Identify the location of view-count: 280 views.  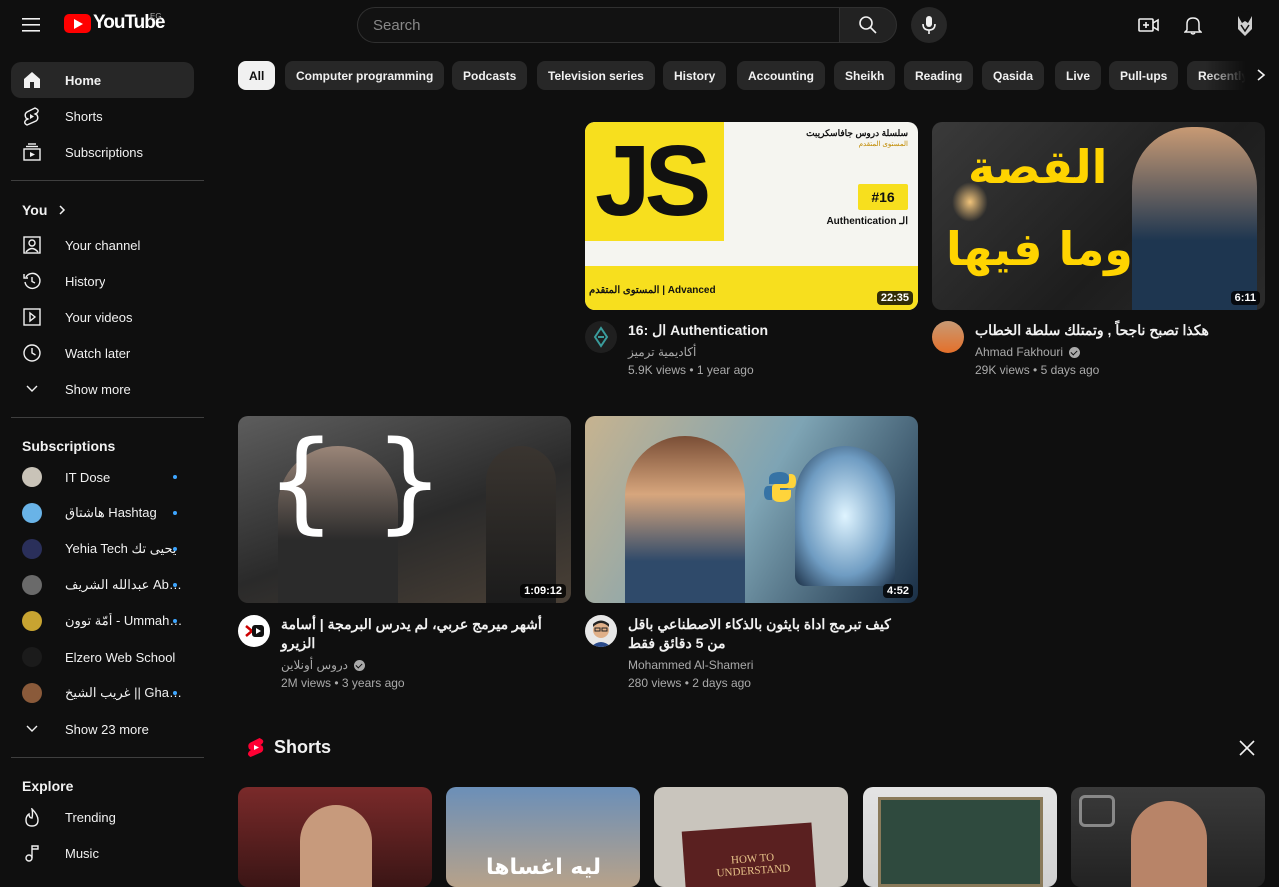
(655, 683).